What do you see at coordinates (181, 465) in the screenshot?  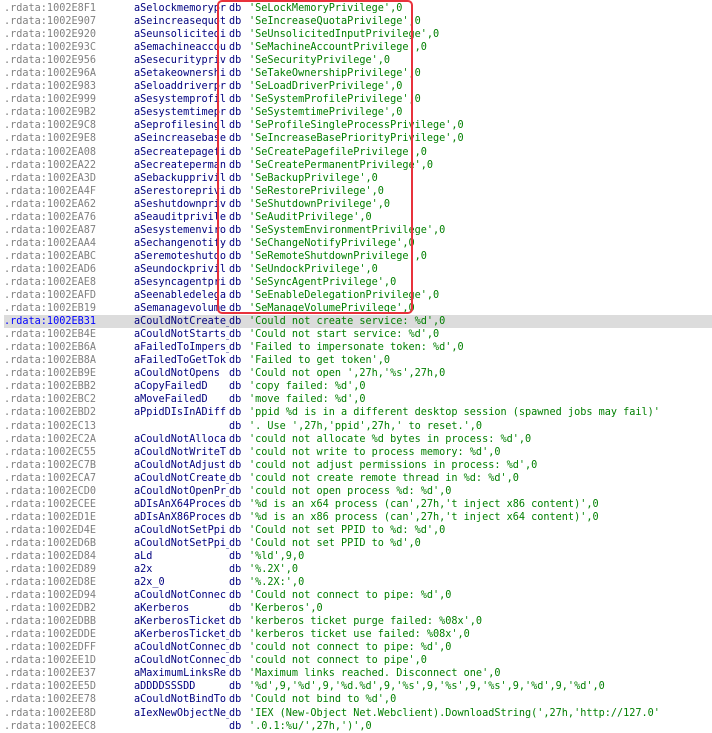 I see `row-label: aCouldNotAdjust` at bounding box center [181, 465].